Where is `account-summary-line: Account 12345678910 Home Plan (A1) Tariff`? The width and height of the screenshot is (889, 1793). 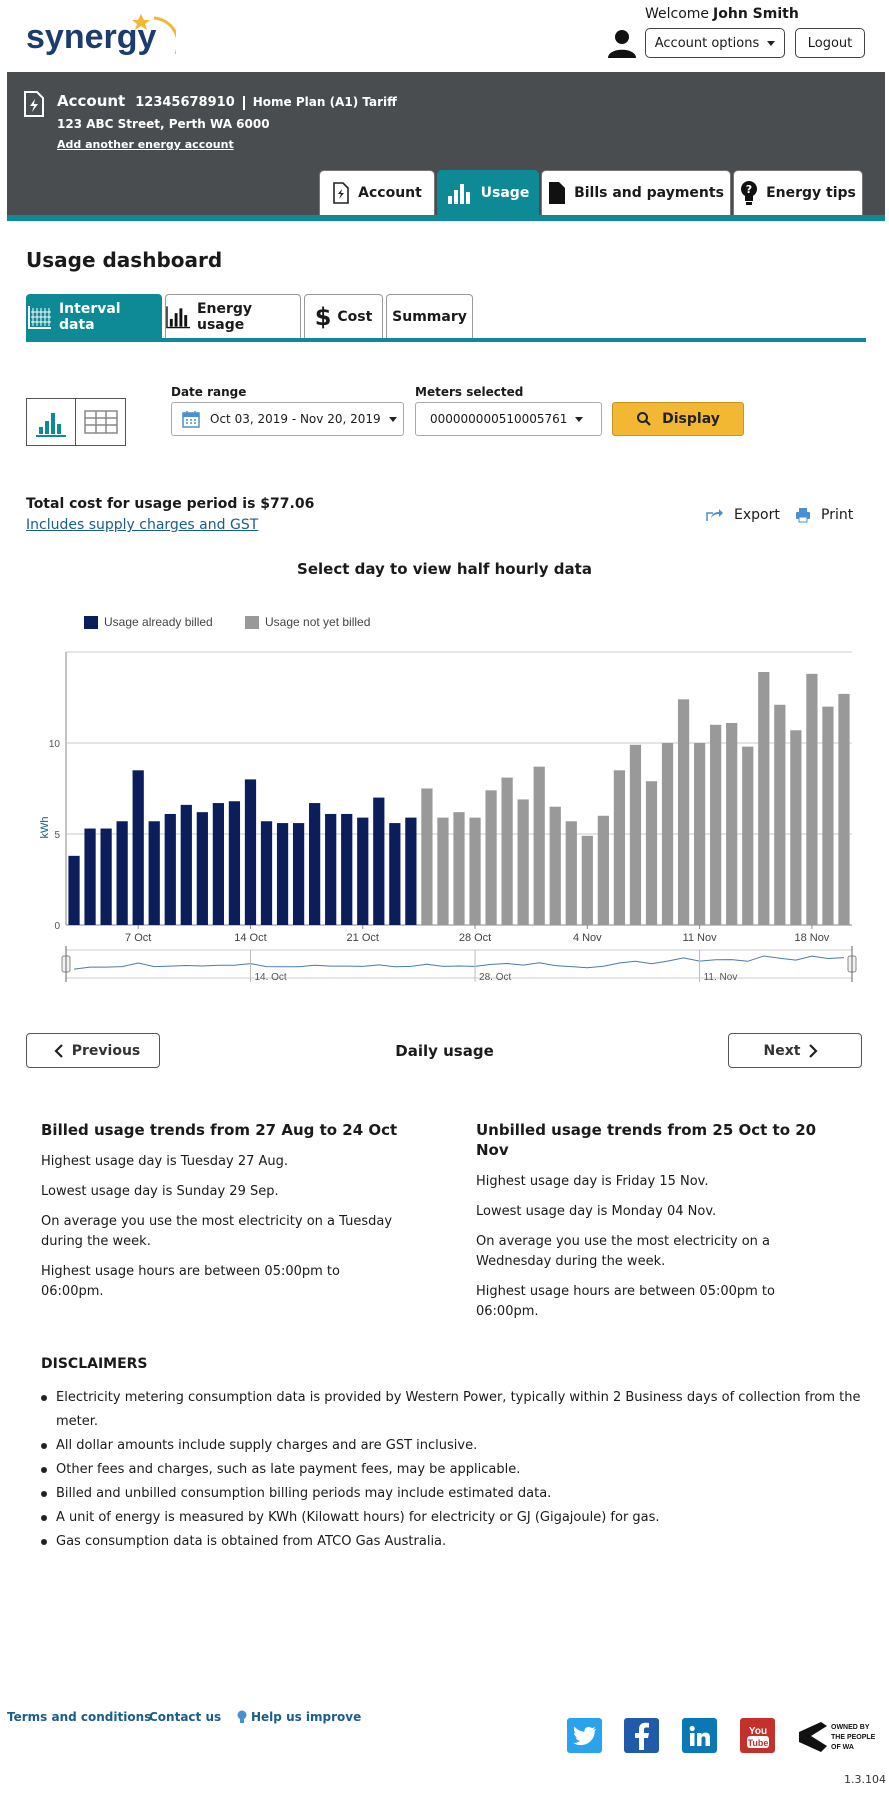
account-summary-line: Account 12345678910 Home Plan (A1) Tariff is located at coordinates (227, 101).